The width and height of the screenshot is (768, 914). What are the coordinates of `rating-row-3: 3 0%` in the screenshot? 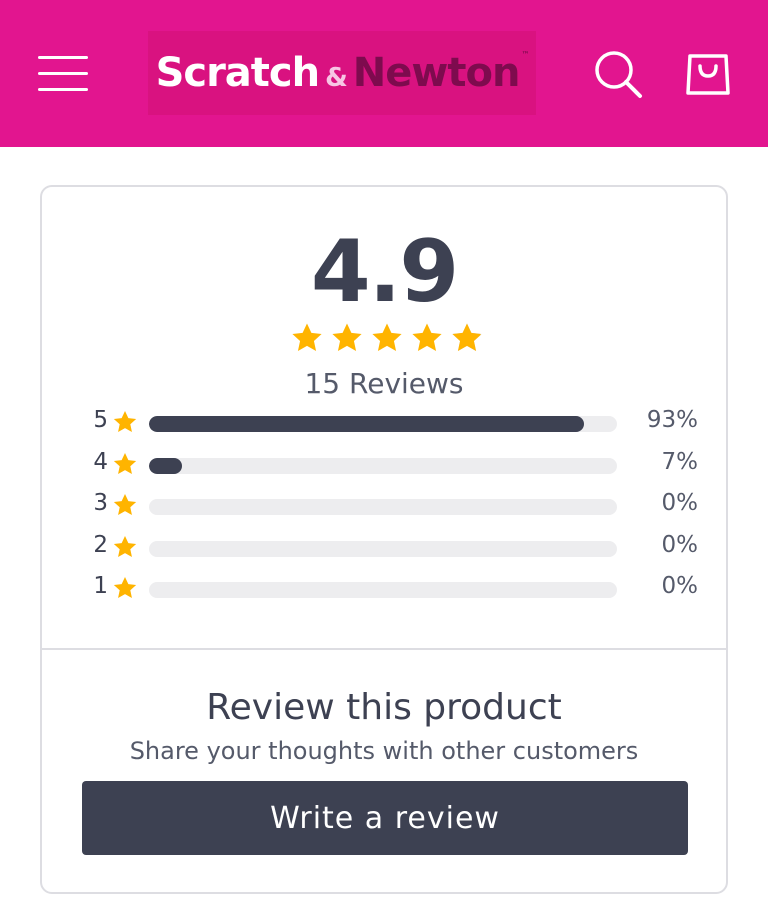 It's located at (393, 506).